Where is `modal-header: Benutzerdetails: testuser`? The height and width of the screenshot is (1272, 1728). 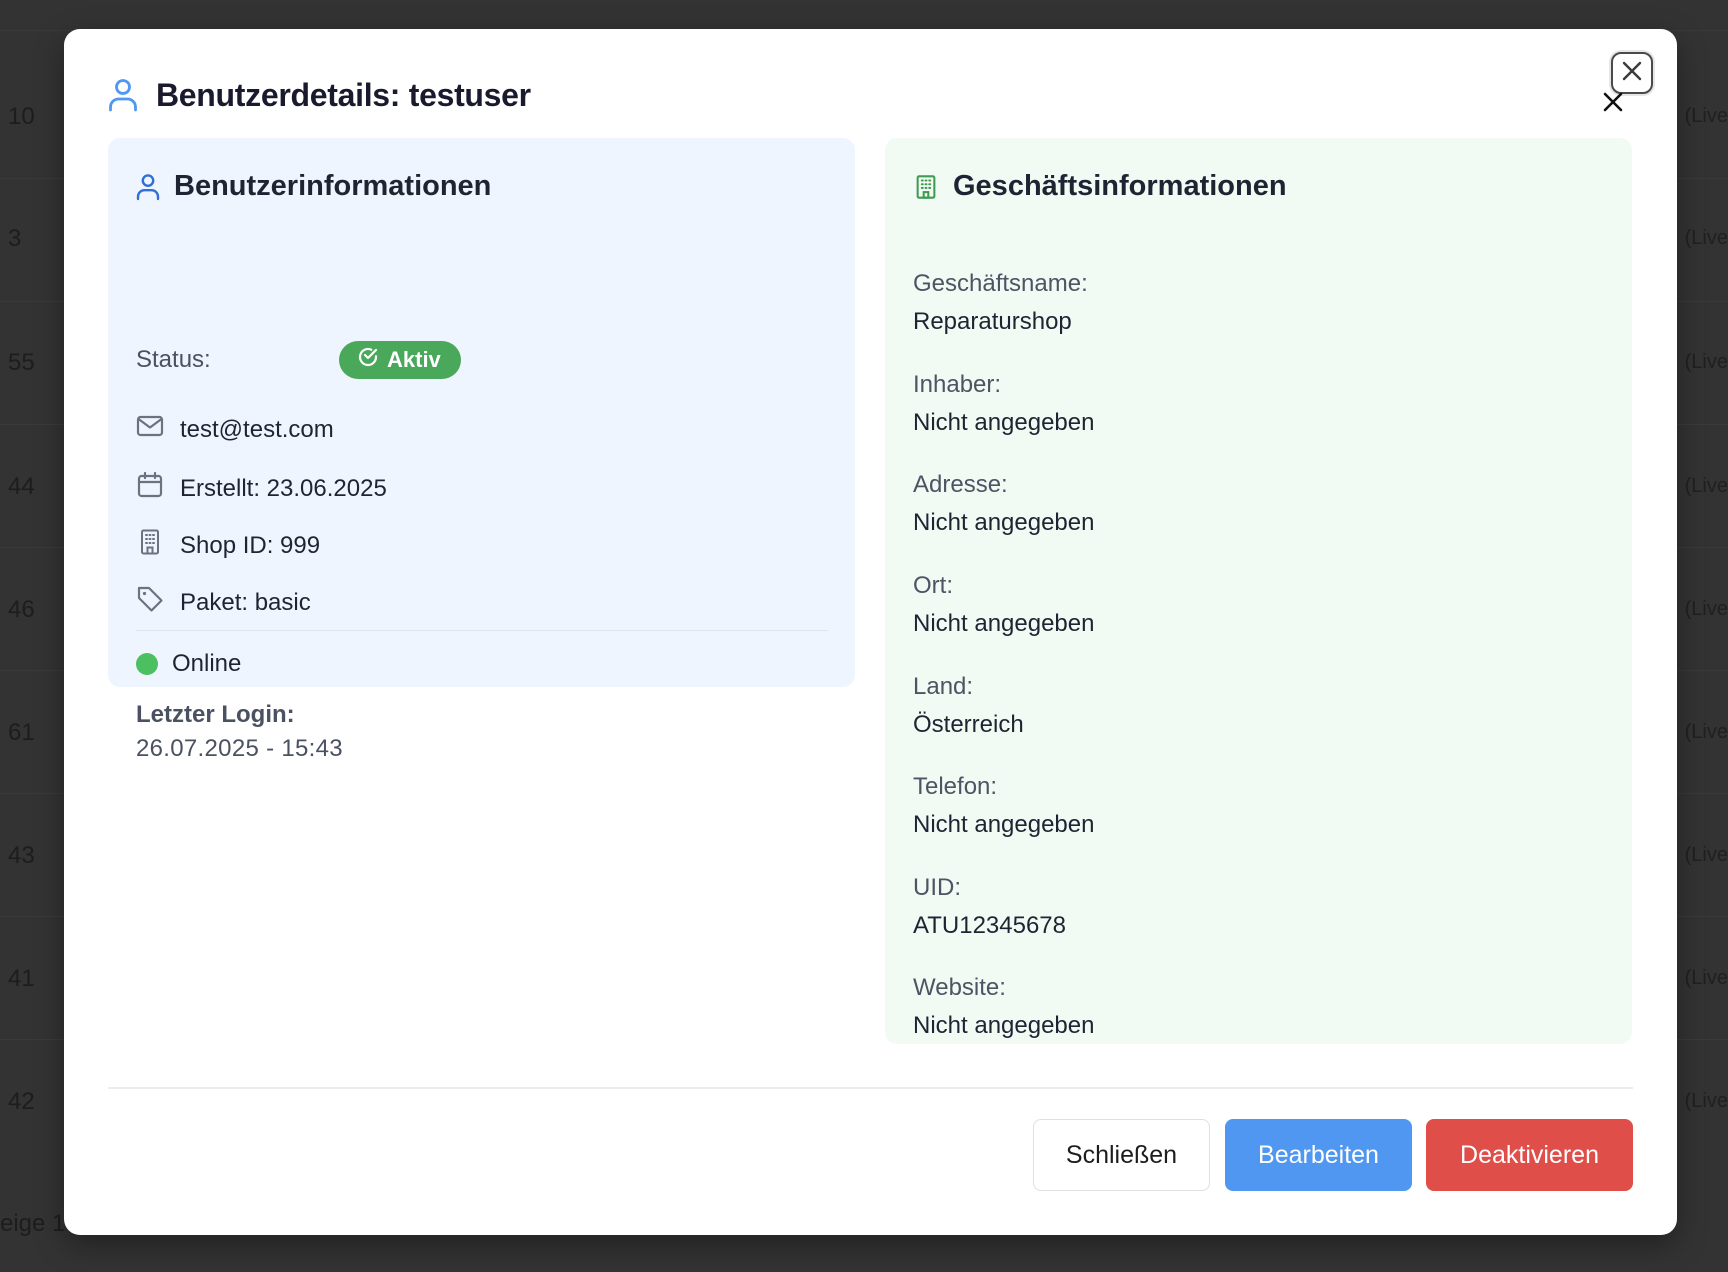 modal-header: Benutzerdetails: testuser is located at coordinates (319, 95).